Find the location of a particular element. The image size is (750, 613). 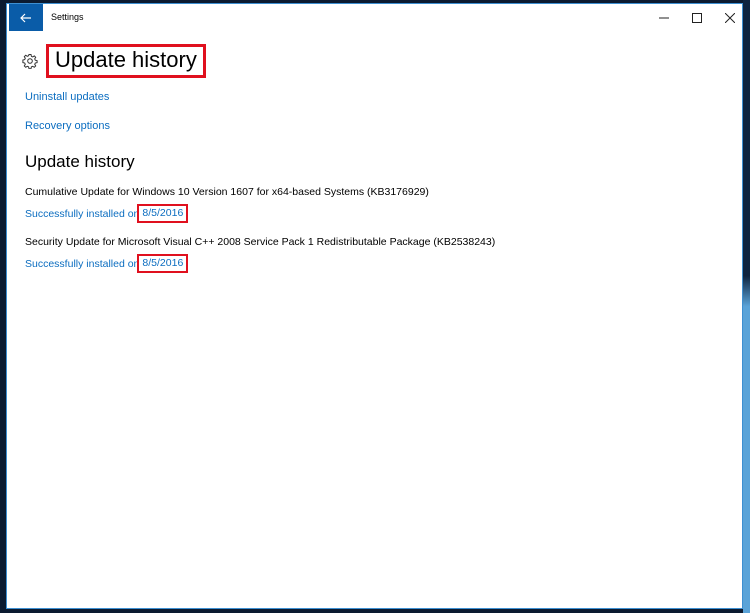

minimize-icon is located at coordinates (664, 17).